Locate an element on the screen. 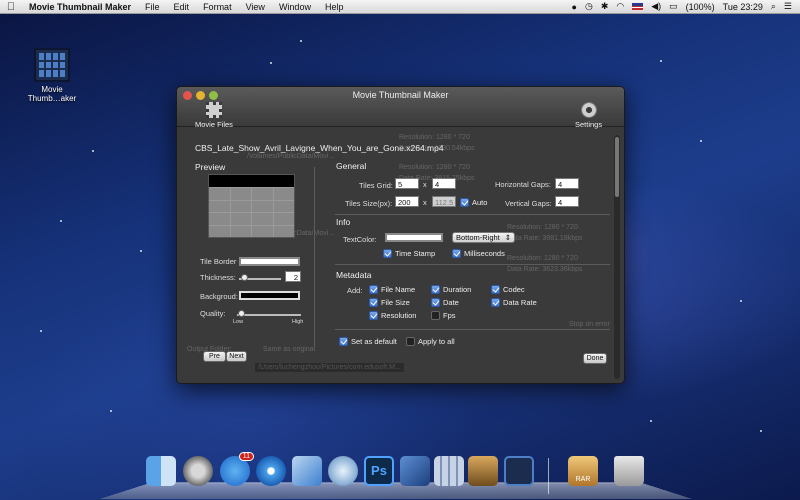 The height and width of the screenshot is (500, 800). instruments-icon is located at coordinates (449, 471).